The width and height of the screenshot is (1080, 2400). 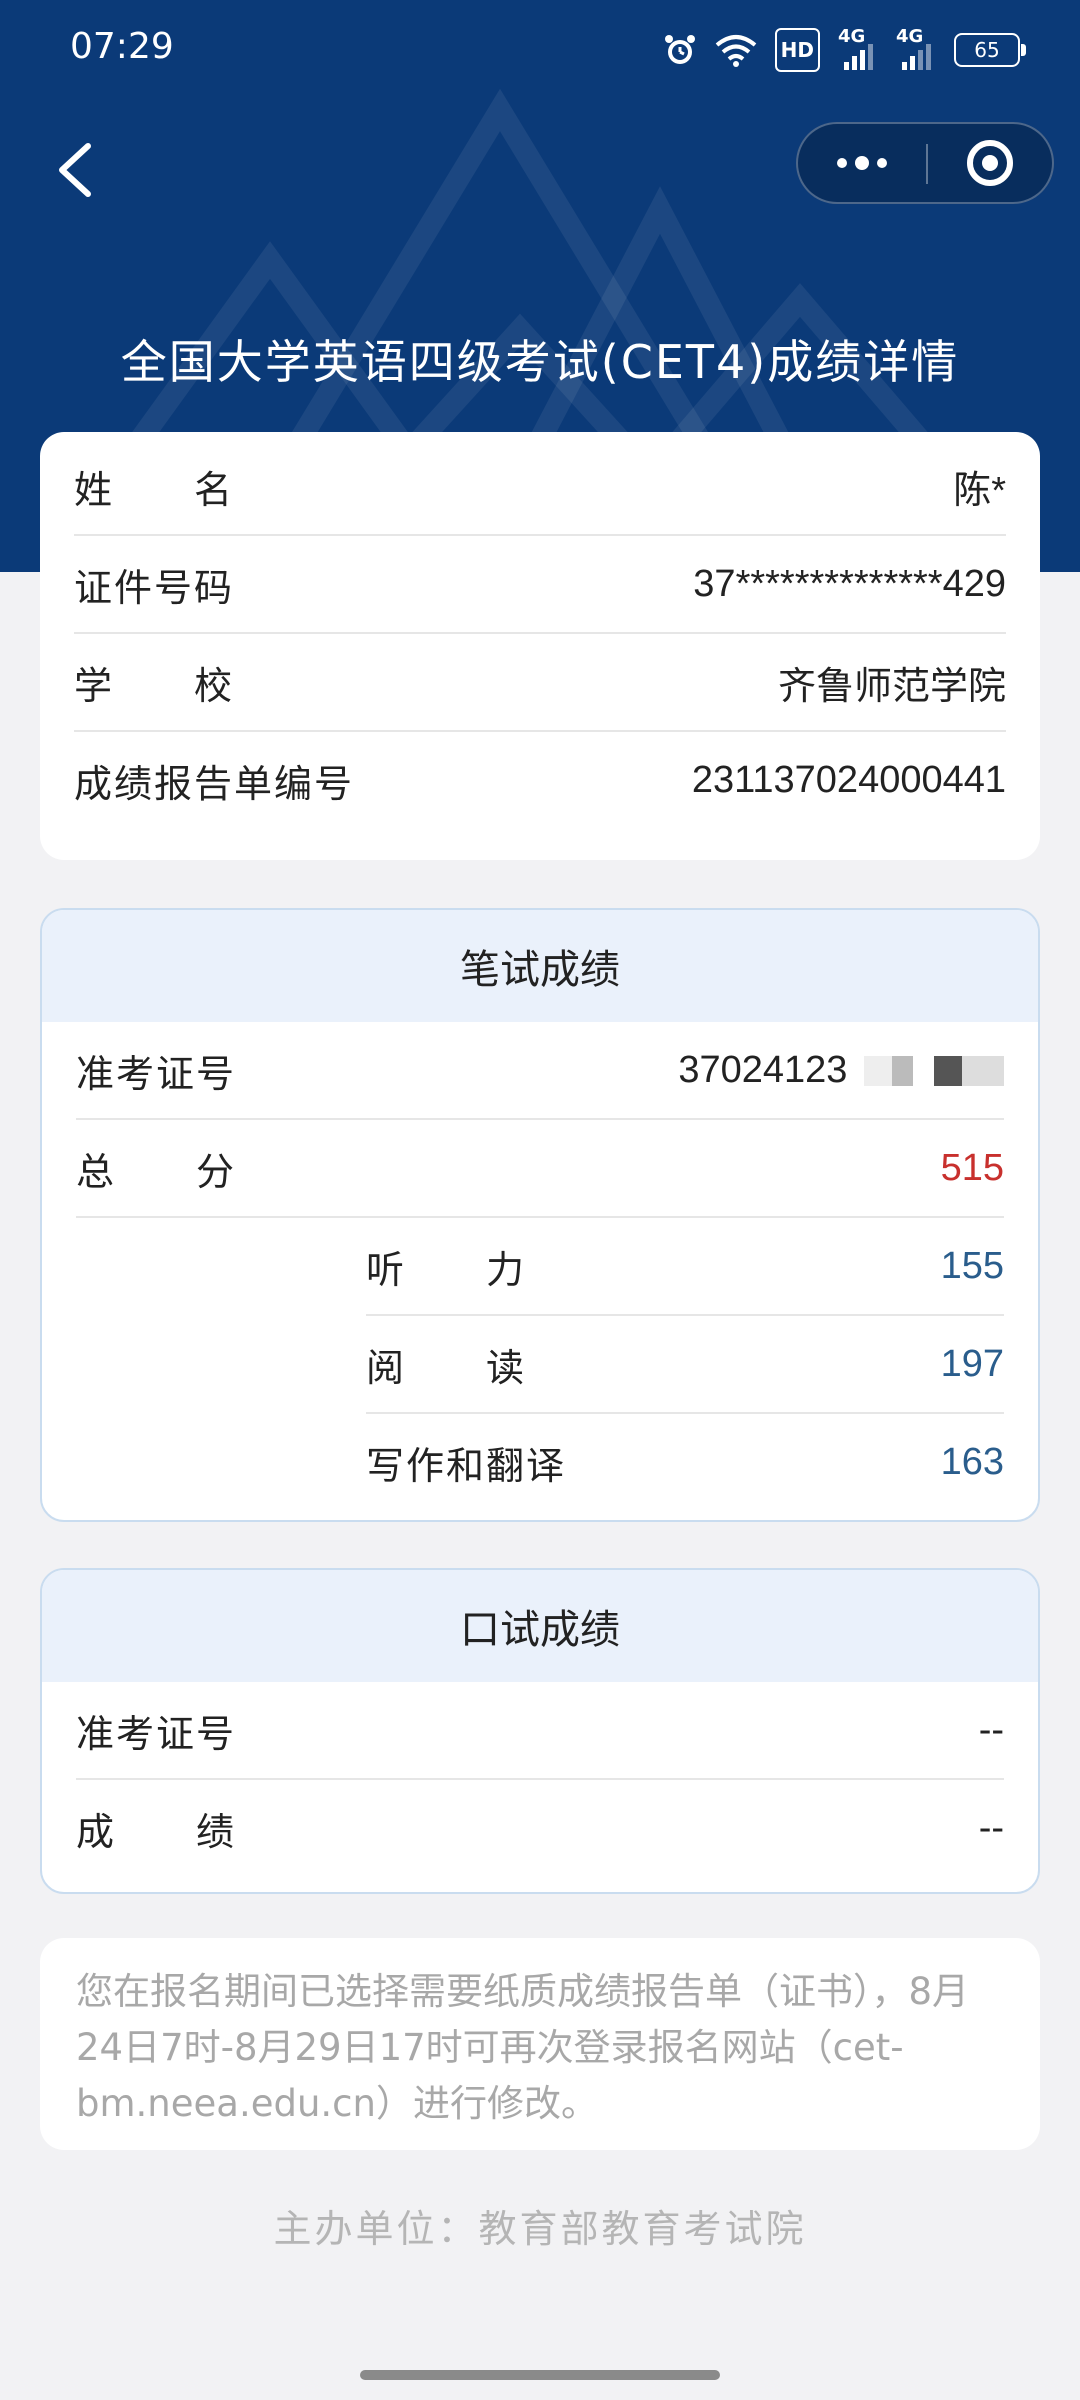 I want to click on close-miniprogram-button, so click(x=990, y=163).